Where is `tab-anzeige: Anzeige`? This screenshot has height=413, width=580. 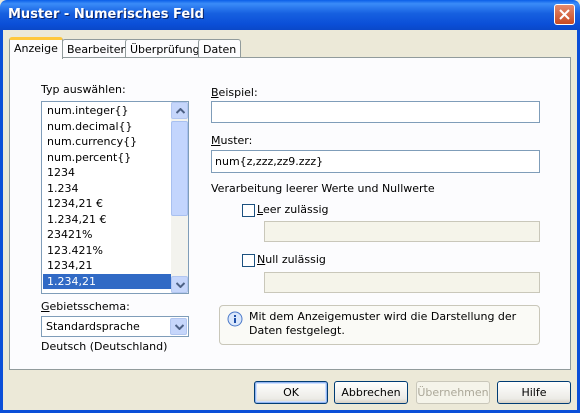 tab-anzeige: Anzeige is located at coordinates (36, 48).